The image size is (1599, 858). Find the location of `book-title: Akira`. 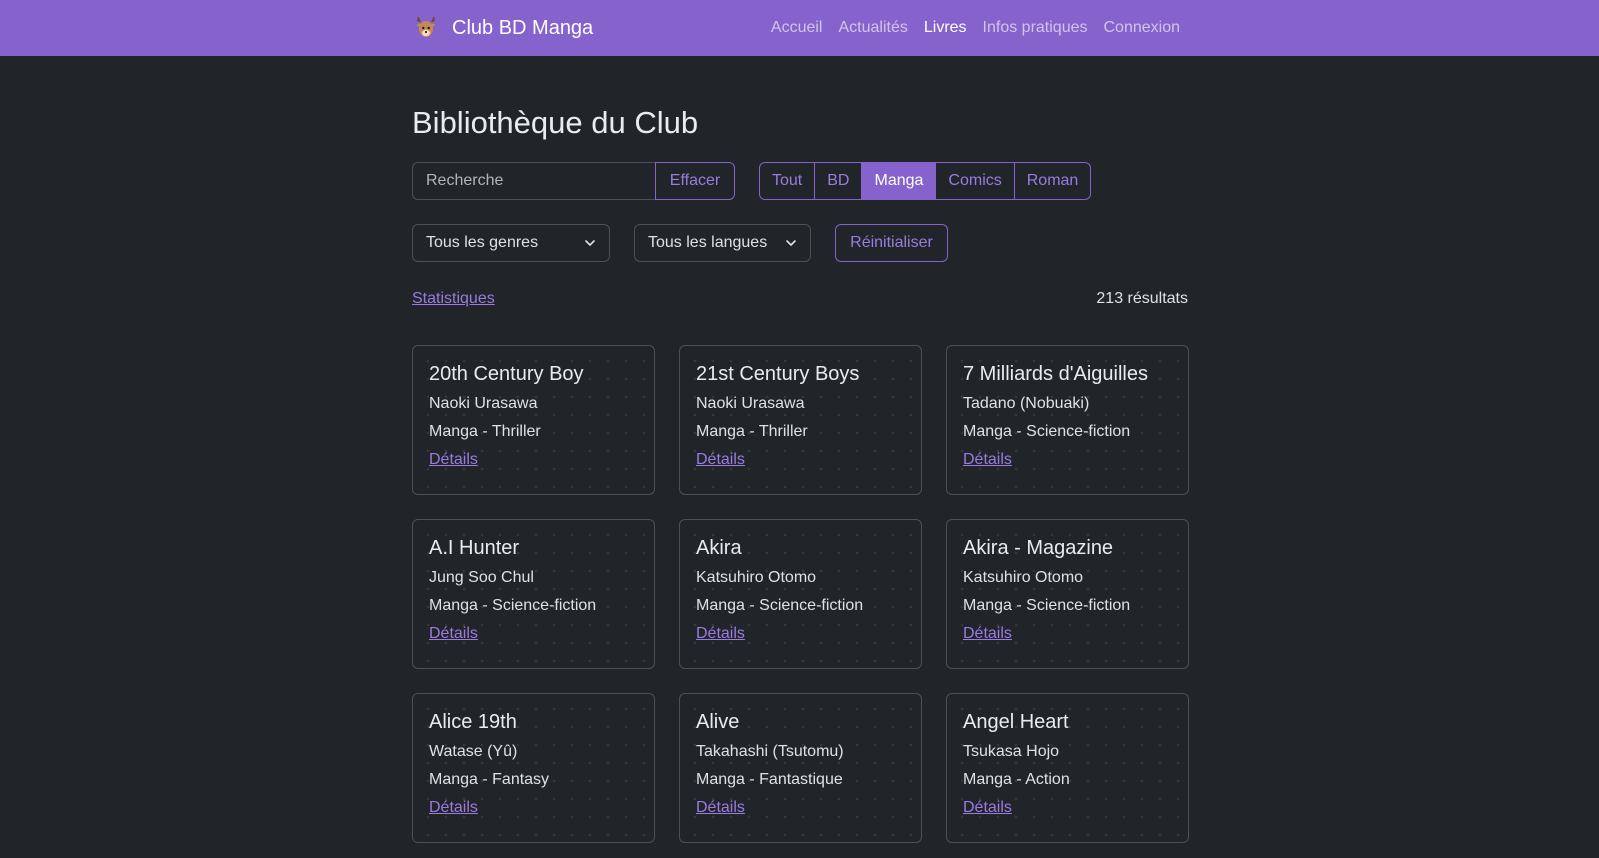

book-title: Akira is located at coordinates (719, 548).